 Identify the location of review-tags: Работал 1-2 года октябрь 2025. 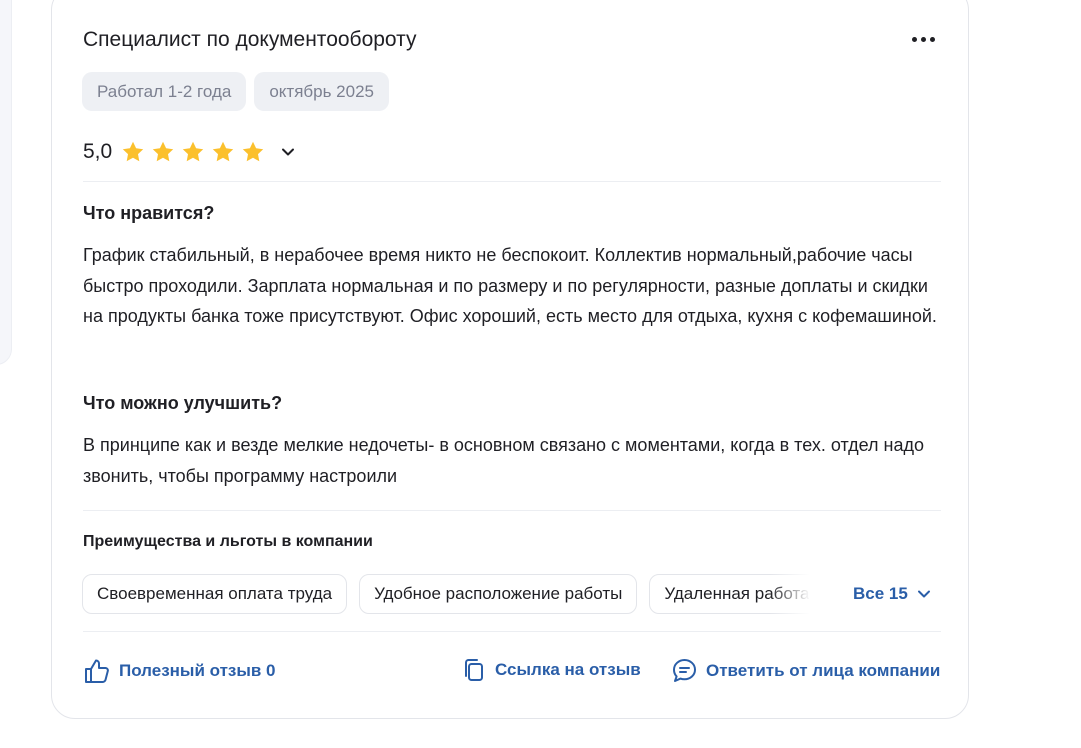
(235, 91).